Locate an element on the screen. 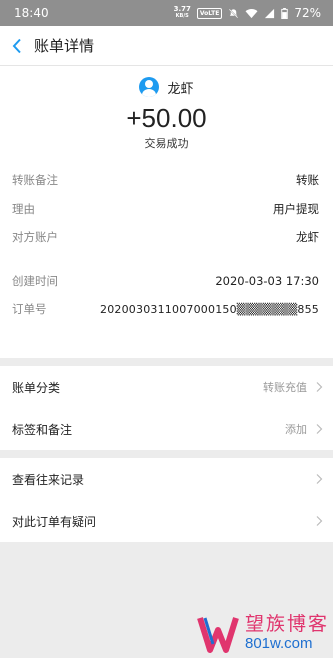  detail-row: 理由 用户提现 is located at coordinates (165, 209).